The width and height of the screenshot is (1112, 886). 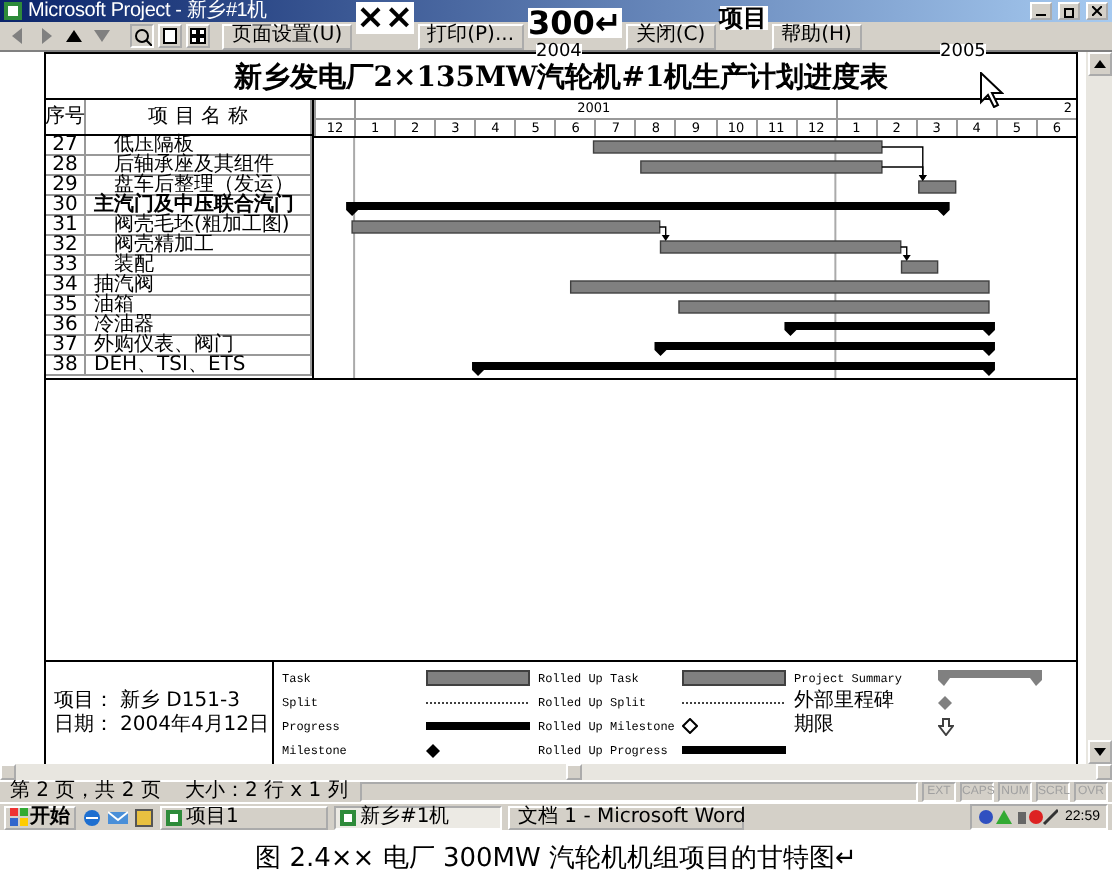 What do you see at coordinates (556, 858) in the screenshot?
I see `figure-caption: 图 2.4×× 电厂 300MW 汽轮机机组项目的甘特图↵` at bounding box center [556, 858].